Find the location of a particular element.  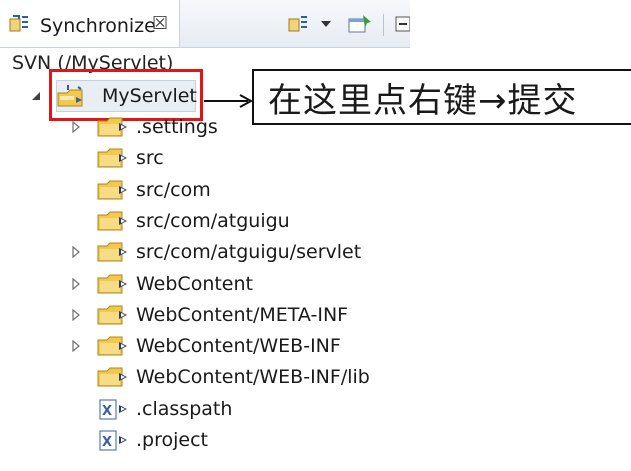

tree-item: WebContent/WEB-INF is located at coordinates (218, 346).